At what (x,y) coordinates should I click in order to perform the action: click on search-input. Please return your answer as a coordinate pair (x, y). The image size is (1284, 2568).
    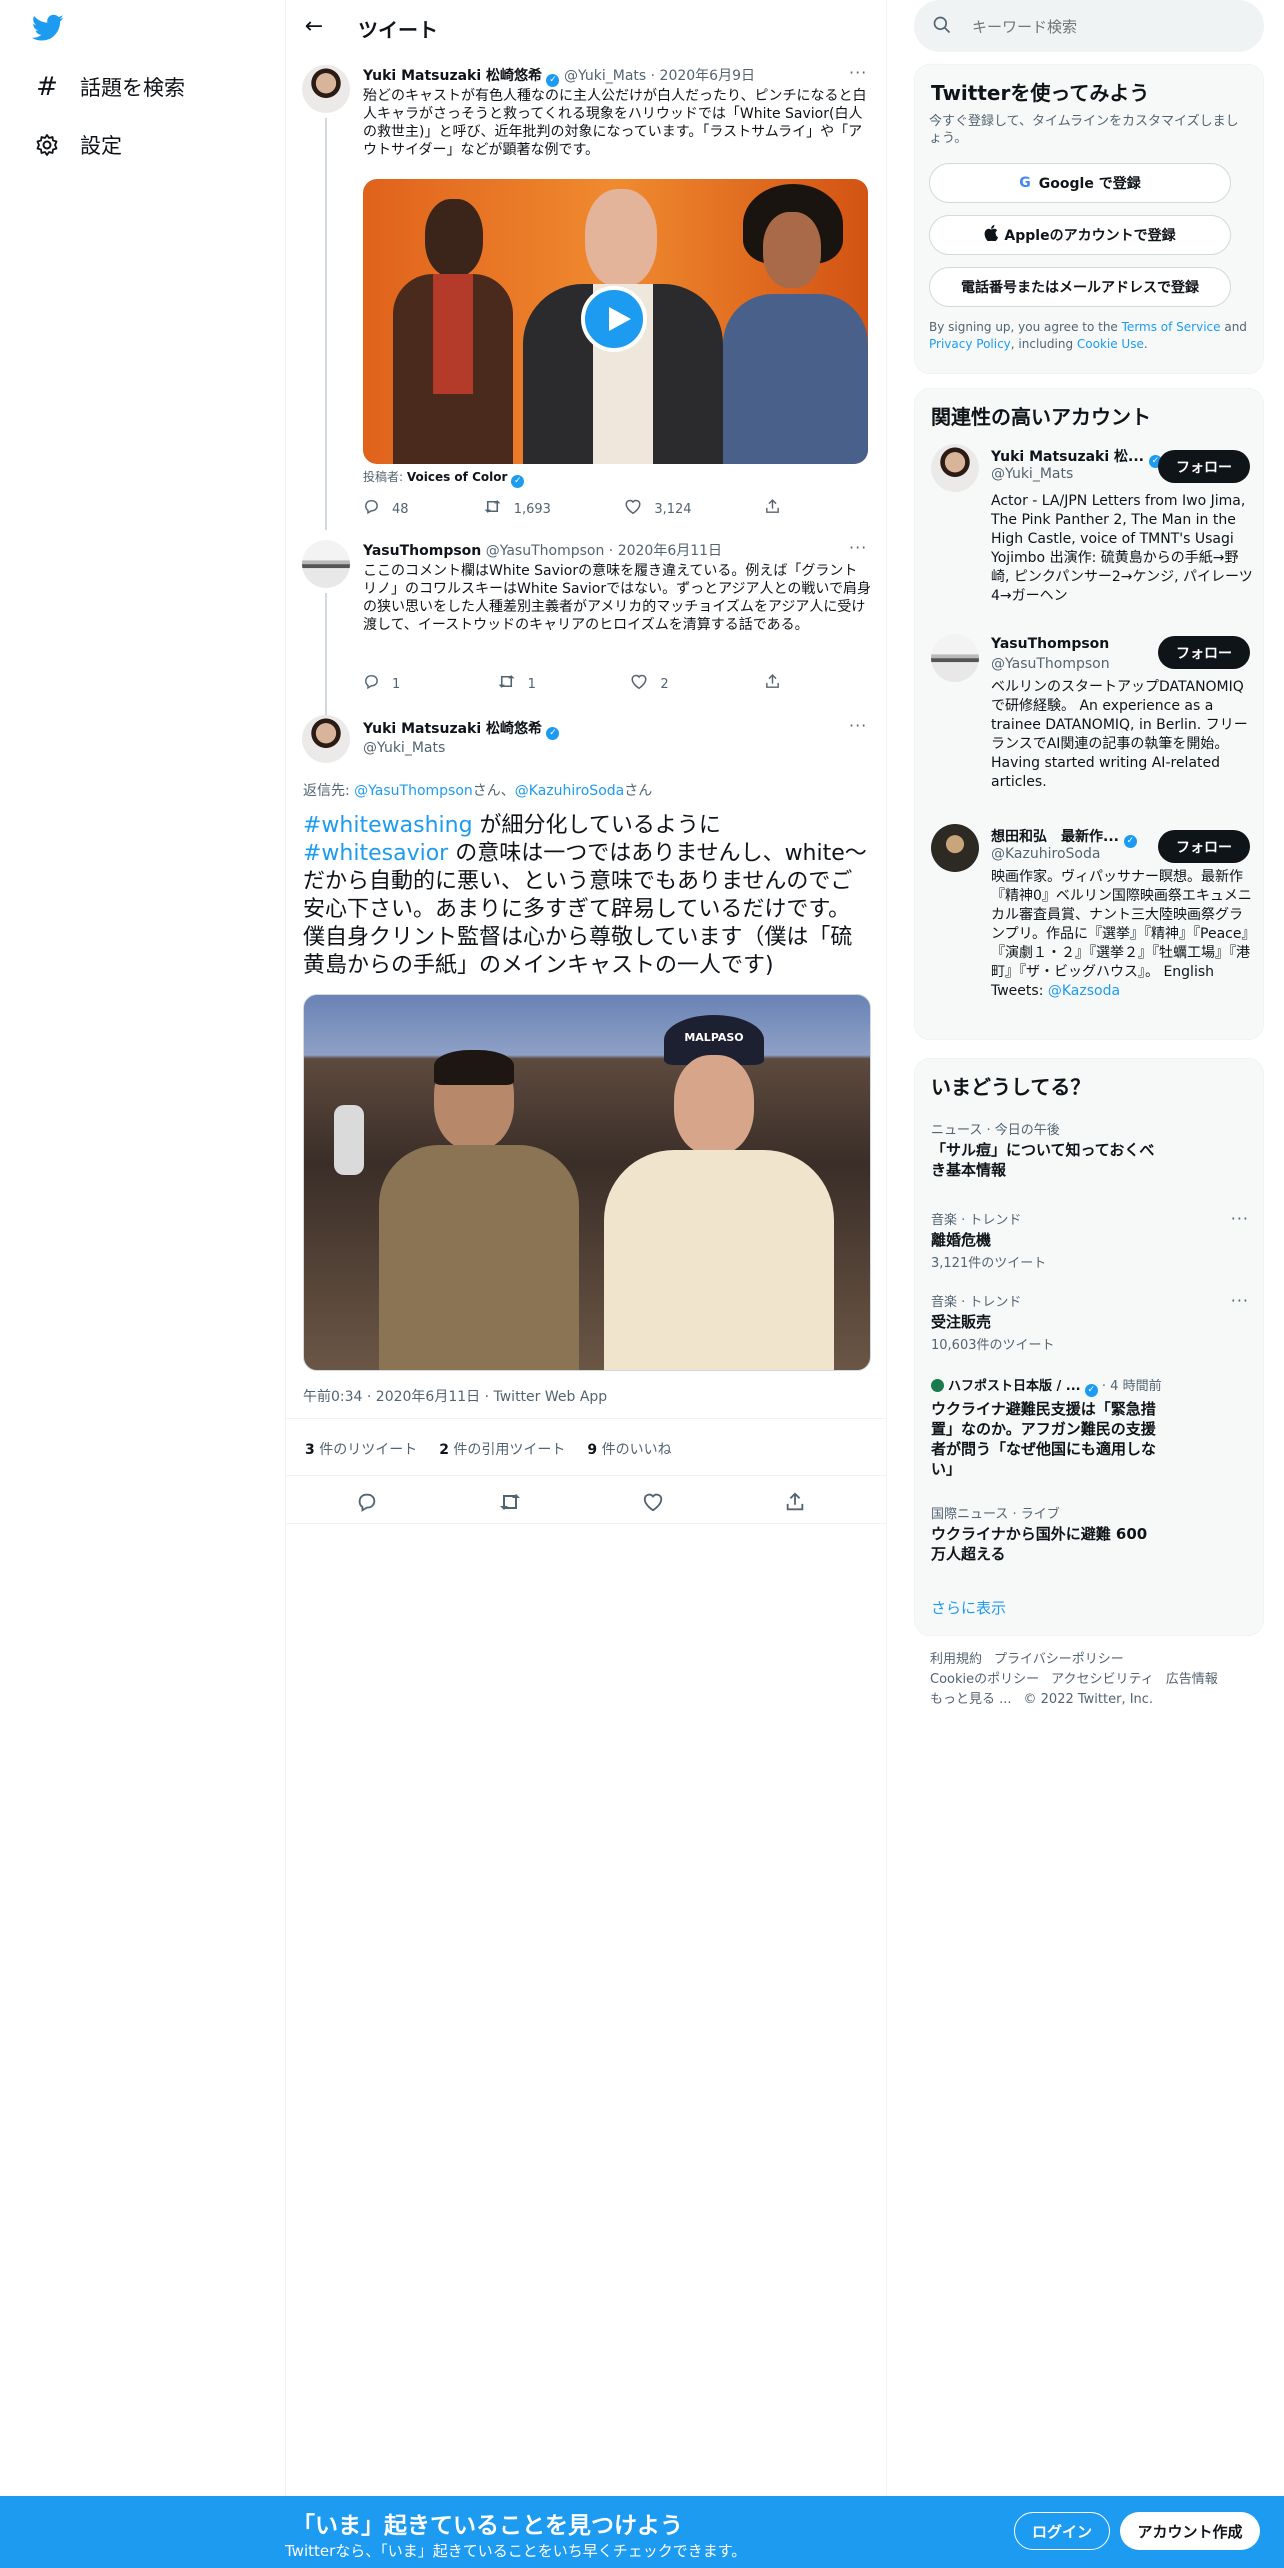
    Looking at the image, I should click on (1107, 27).